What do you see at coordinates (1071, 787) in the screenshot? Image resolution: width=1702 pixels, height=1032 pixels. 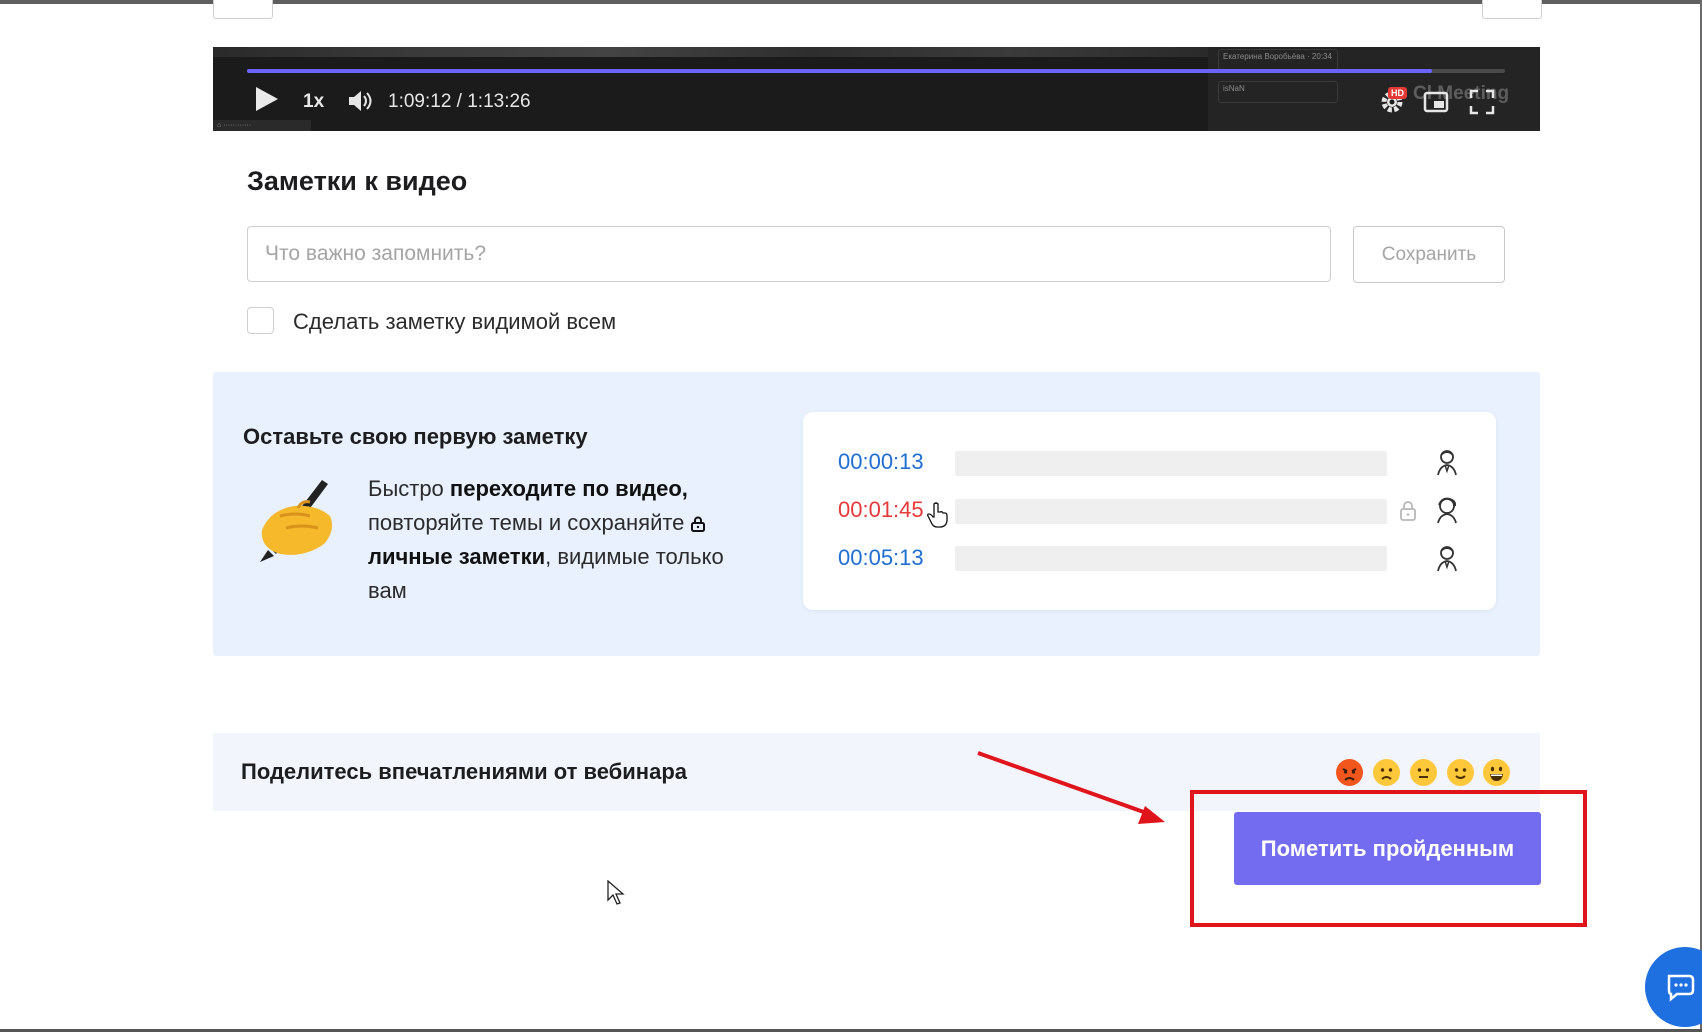 I see `annotation-arrow-icon` at bounding box center [1071, 787].